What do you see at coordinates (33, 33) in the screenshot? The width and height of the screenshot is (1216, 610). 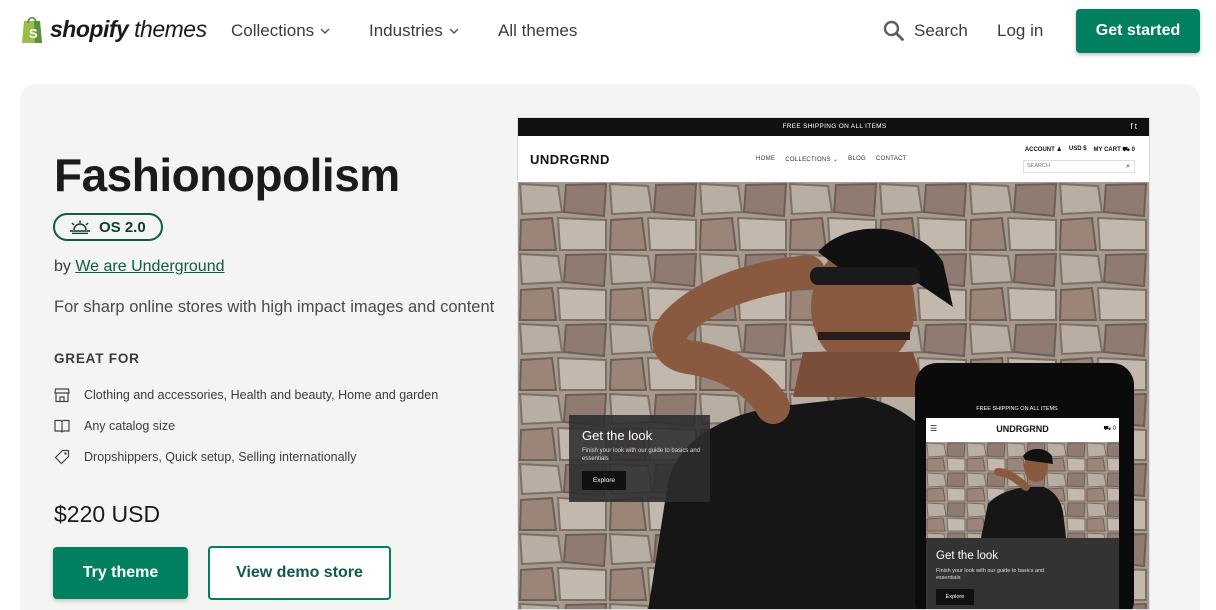 I see `svg-text: S` at bounding box center [33, 33].